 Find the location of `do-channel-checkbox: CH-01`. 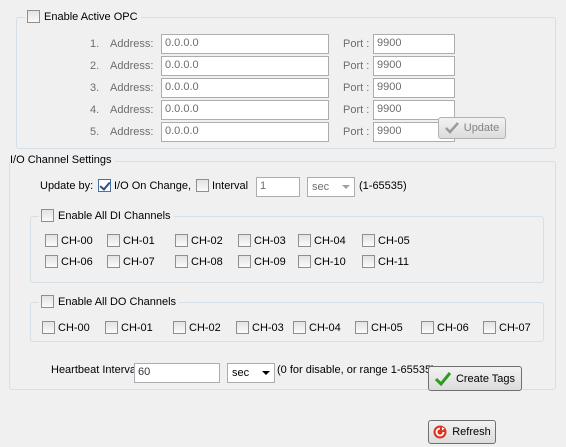

do-channel-checkbox: CH-01 is located at coordinates (129, 327).